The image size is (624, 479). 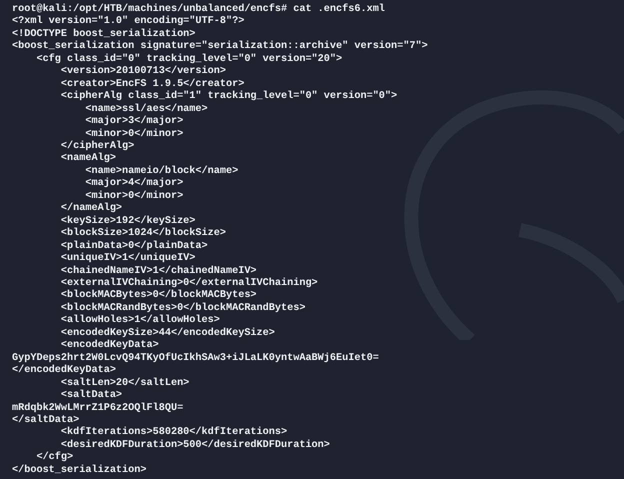 What do you see at coordinates (188, 60) in the screenshot?
I see `terminal-line: <cfg class_id="0" tracking_level="0" version="20">` at bounding box center [188, 60].